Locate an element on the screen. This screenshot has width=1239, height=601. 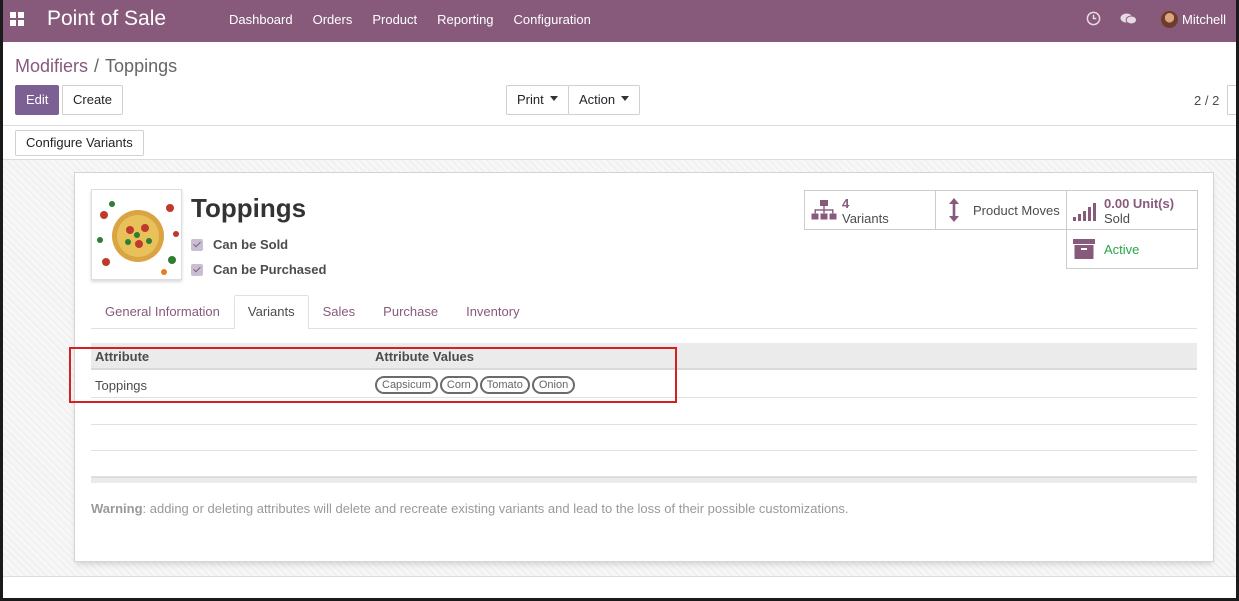
apps-menu-icon is located at coordinates (17, 19).